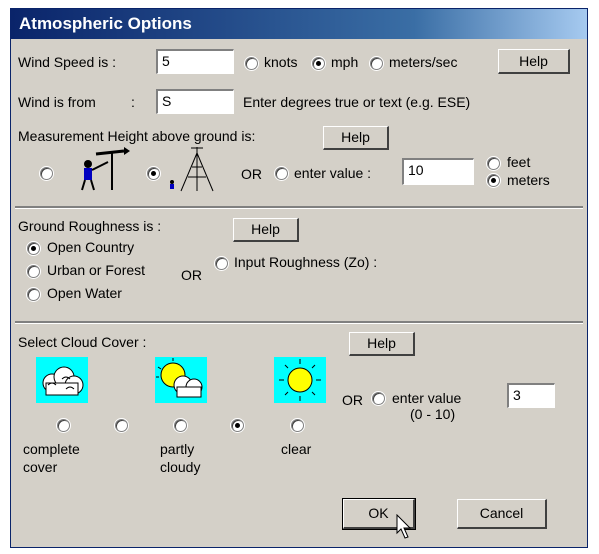 The image size is (599, 554). What do you see at coordinates (251, 174) in the screenshot?
I see `height-or-label: OR` at bounding box center [251, 174].